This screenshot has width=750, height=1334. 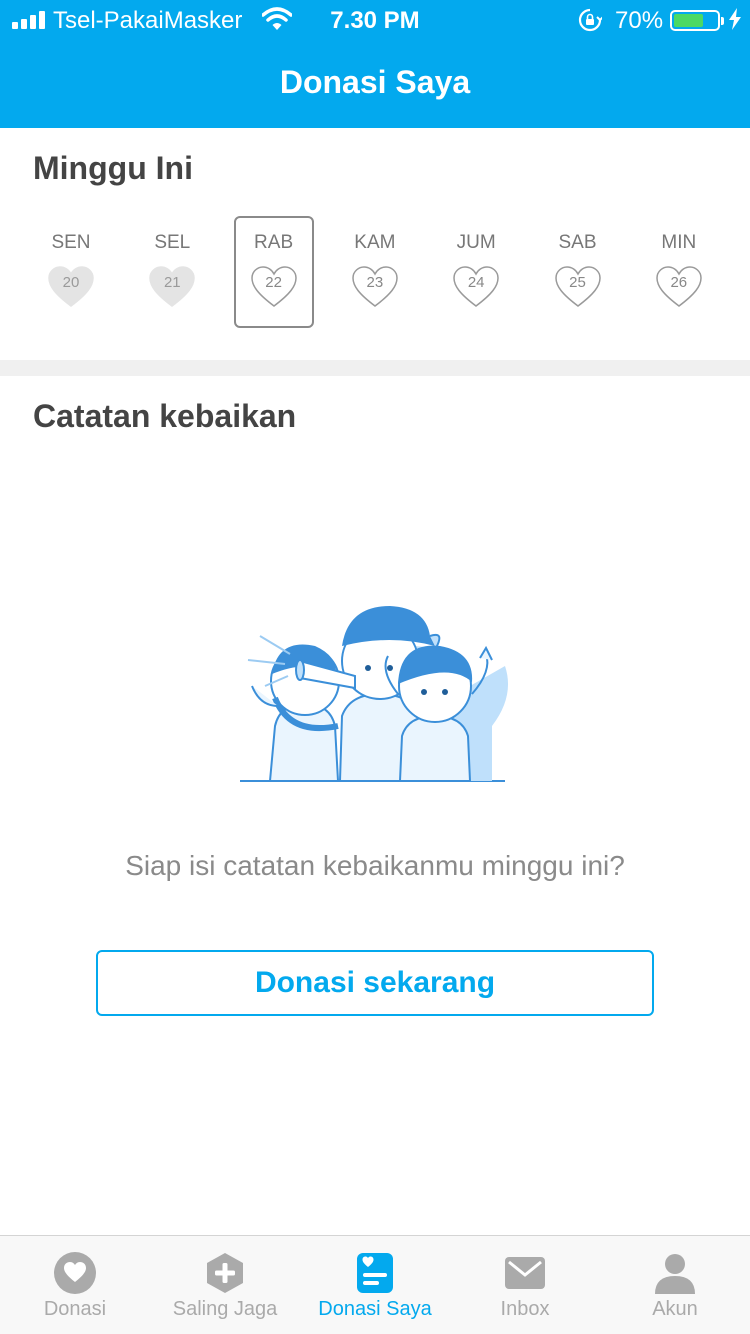 I want to click on tab-donasi: Donasi, so click(x=75, y=1285).